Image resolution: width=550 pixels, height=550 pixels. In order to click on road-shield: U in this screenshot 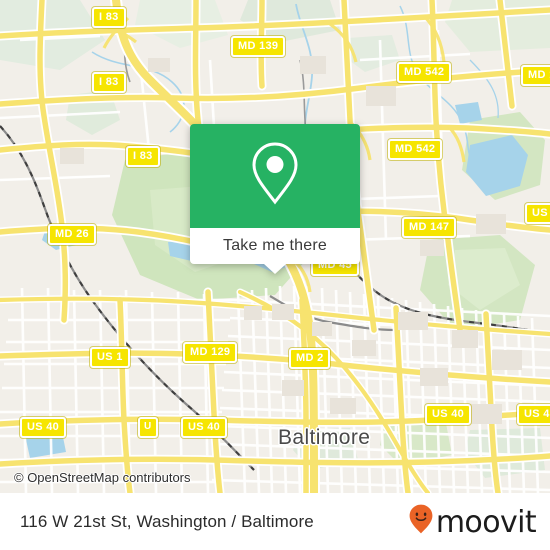, I will do `click(148, 427)`.